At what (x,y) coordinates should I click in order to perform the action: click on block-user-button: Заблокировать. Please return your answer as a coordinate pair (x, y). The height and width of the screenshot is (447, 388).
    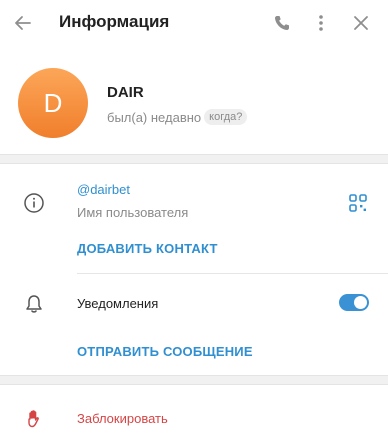
    Looking at the image, I should click on (122, 418).